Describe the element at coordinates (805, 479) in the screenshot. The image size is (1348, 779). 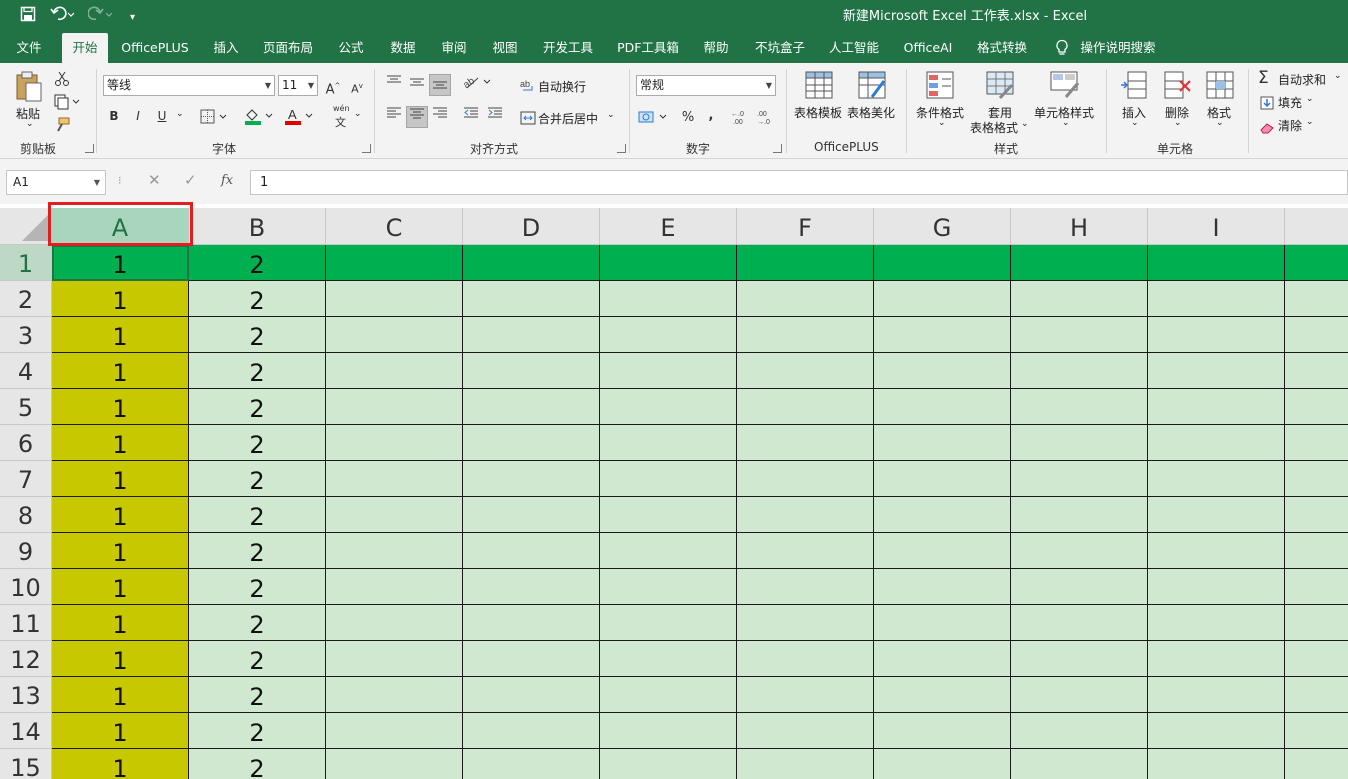
I see `cell-f7` at that location.